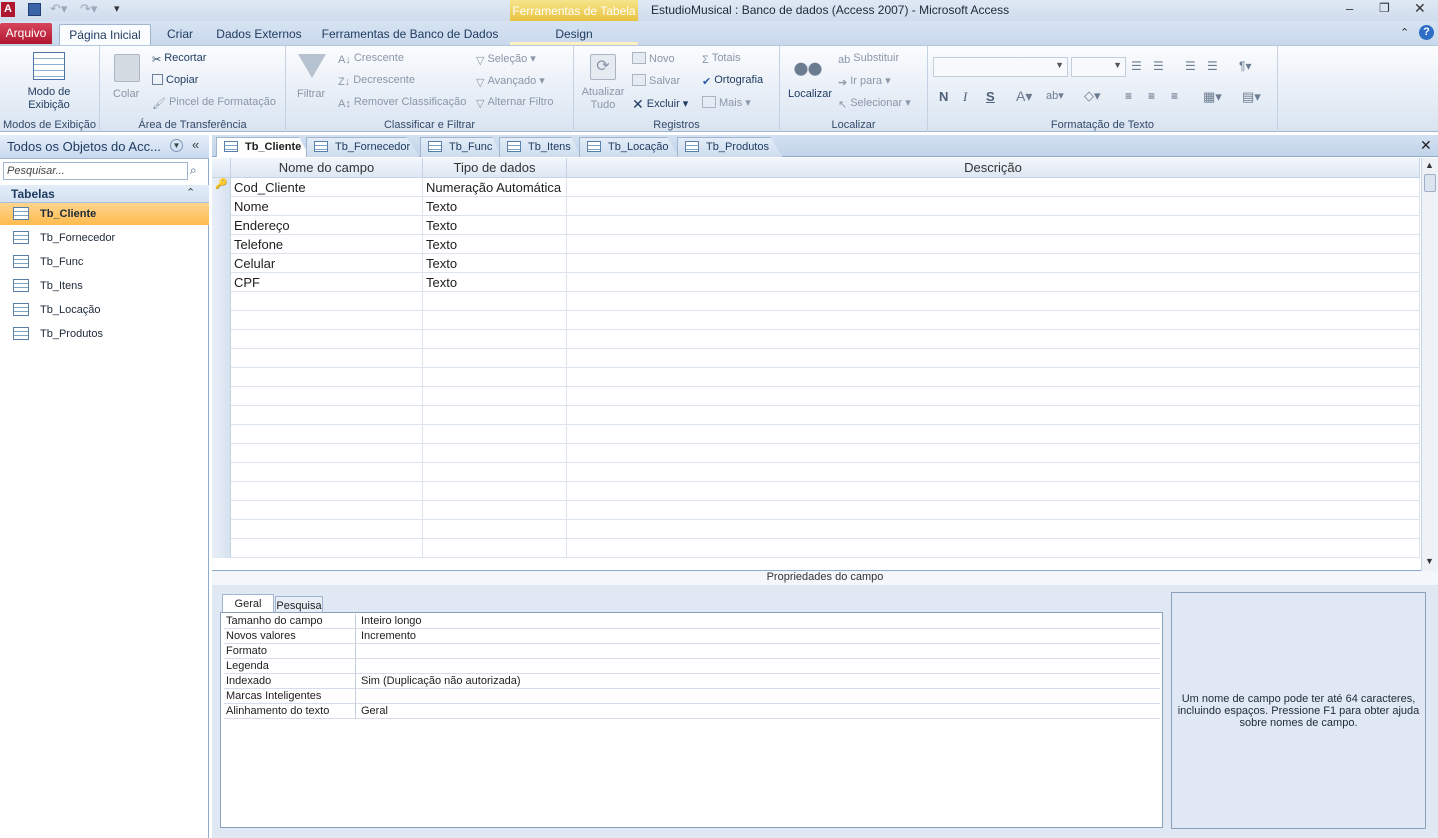 The height and width of the screenshot is (838, 1438). I want to click on more-button: Mais ▾, so click(726, 102).